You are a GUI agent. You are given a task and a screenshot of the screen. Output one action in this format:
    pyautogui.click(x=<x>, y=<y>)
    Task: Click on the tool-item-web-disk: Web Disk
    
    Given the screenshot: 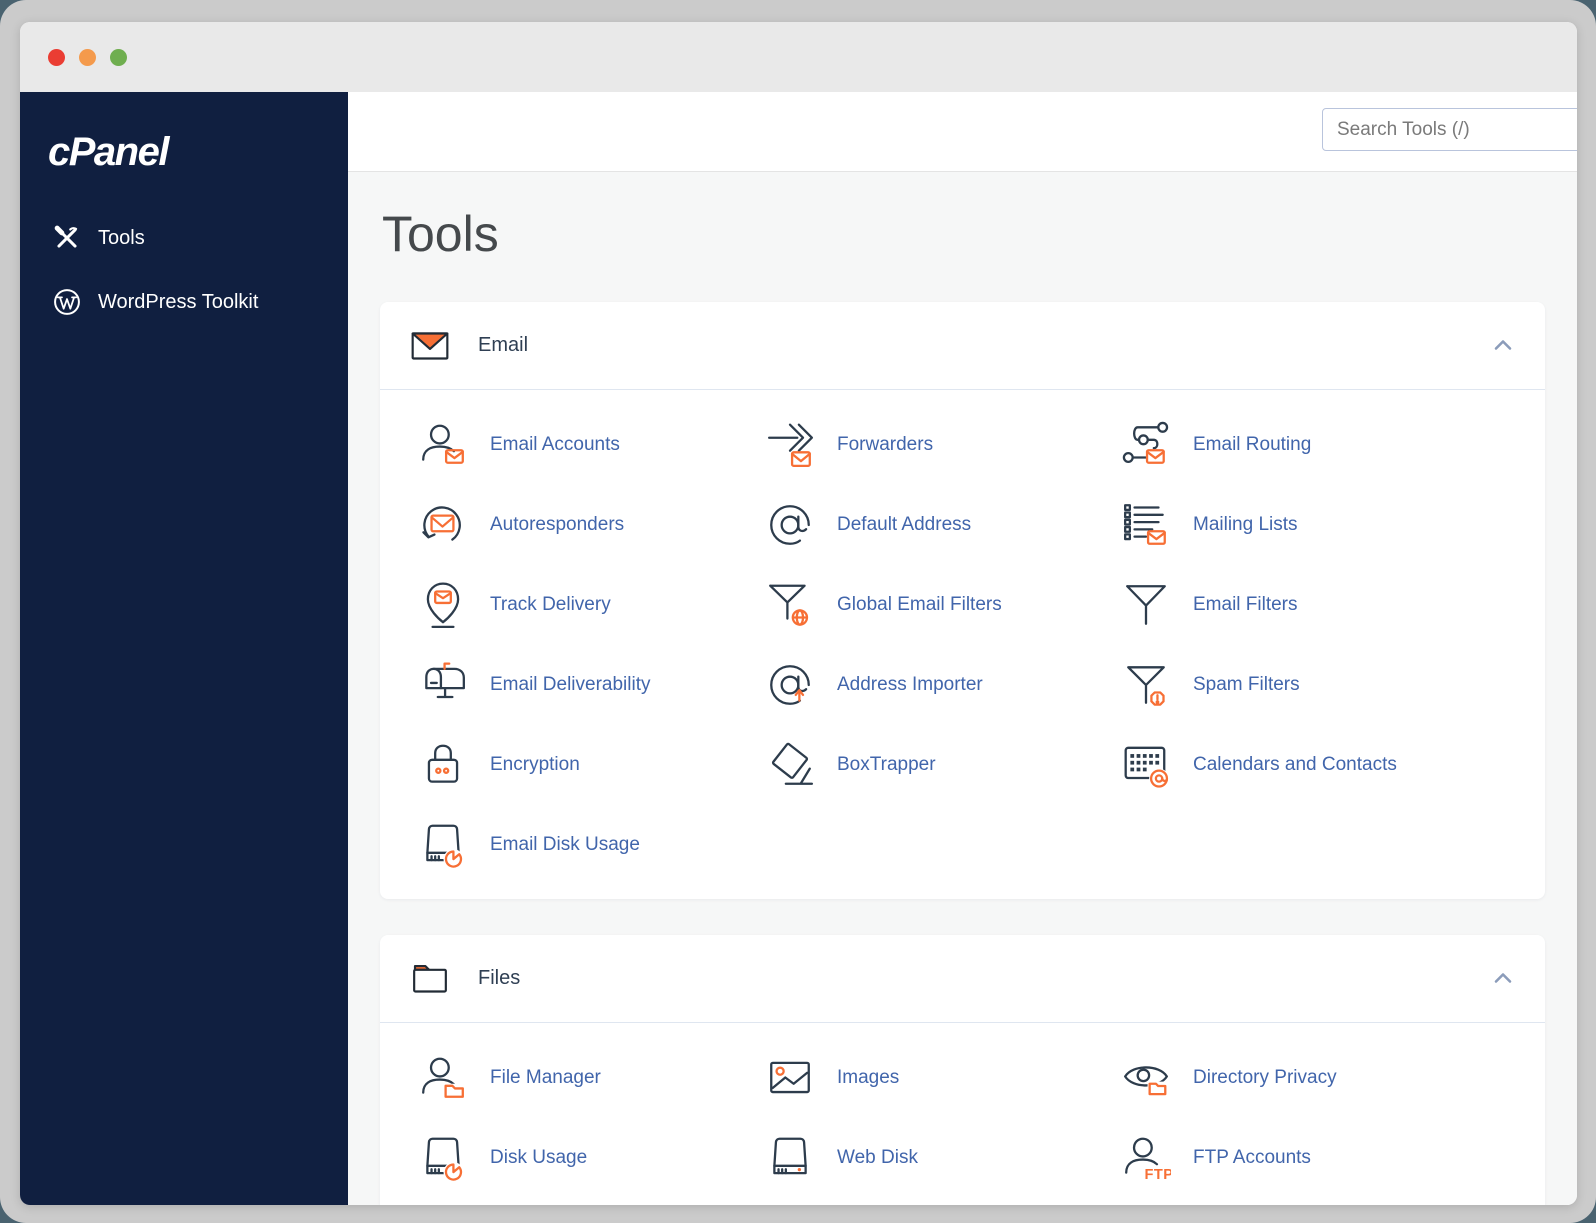 What is the action you would take?
    pyautogui.click(x=905, y=1158)
    